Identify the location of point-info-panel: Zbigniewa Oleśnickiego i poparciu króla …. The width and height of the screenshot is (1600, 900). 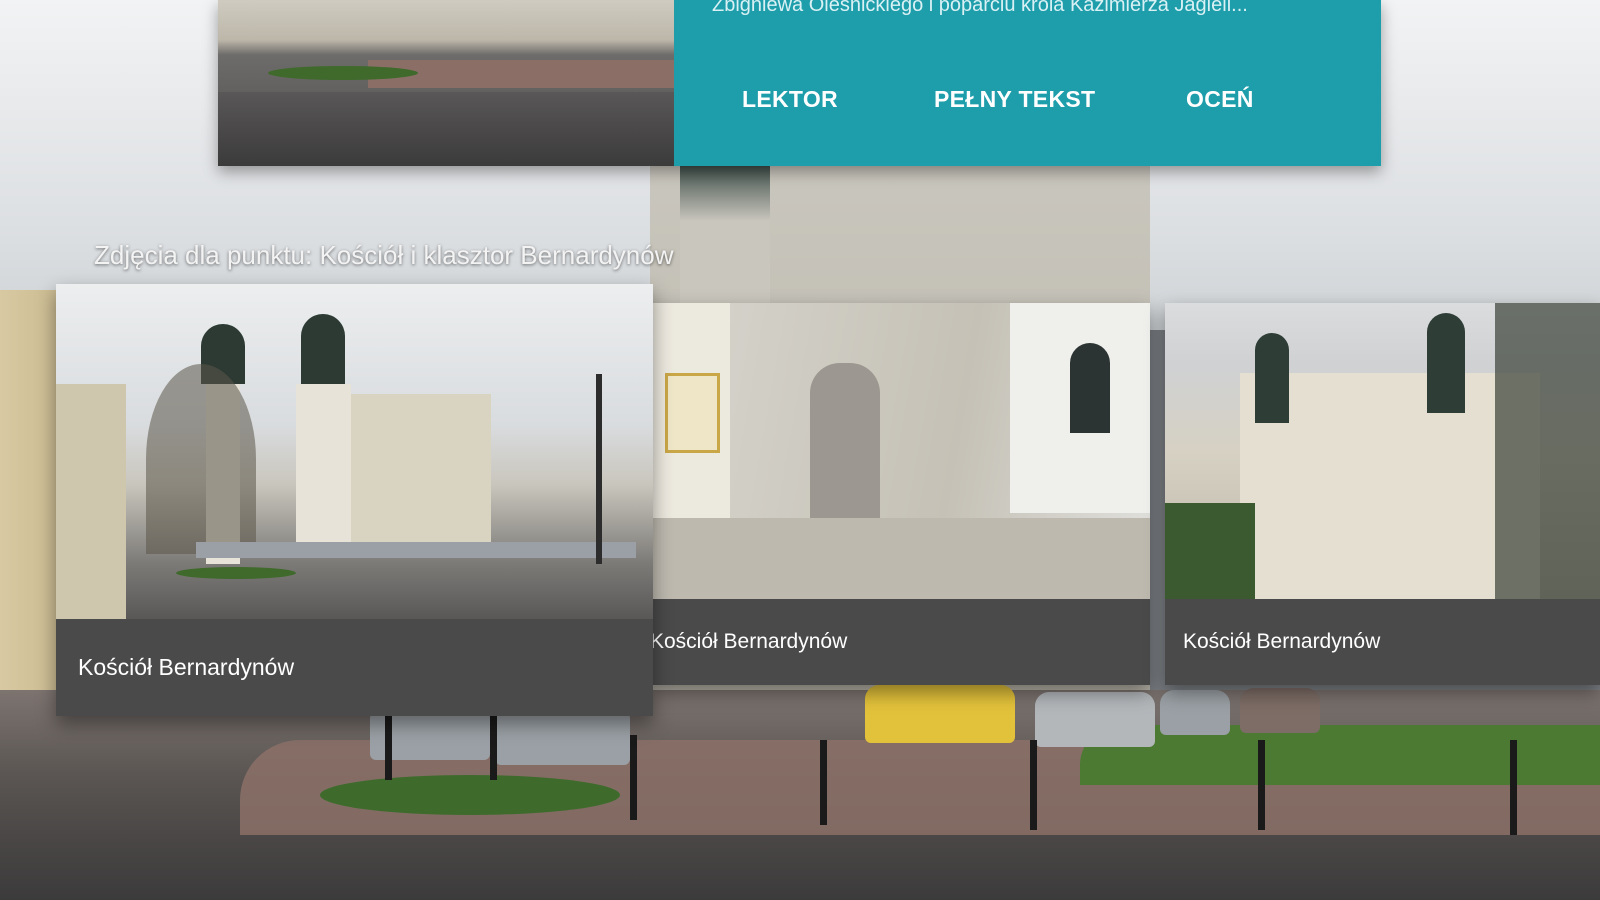
(1027, 83).